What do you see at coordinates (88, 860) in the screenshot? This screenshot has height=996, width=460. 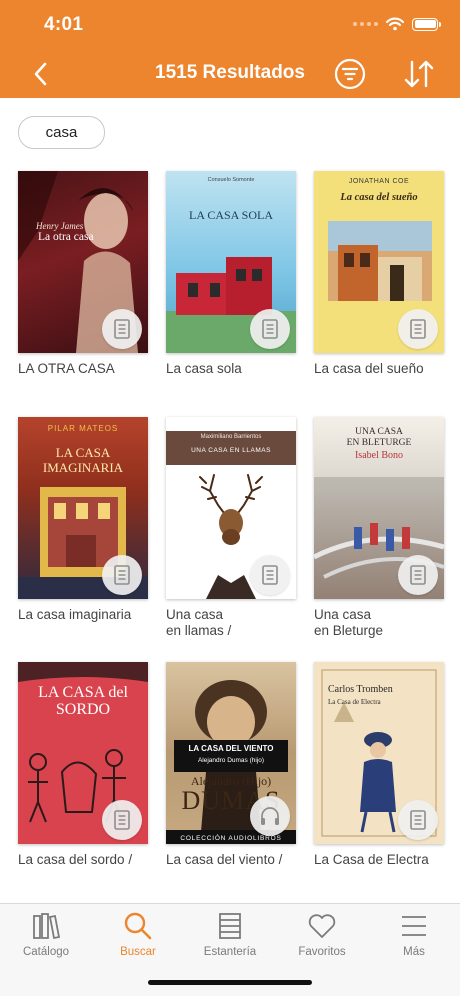 I see `book-title: La casa del sordo /` at bounding box center [88, 860].